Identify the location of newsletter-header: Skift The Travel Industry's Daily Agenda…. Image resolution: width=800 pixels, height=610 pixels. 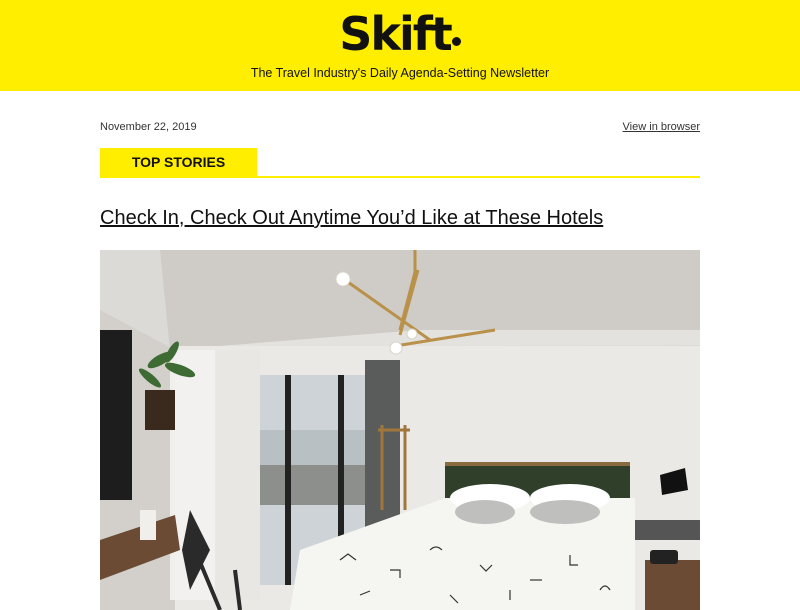
(400, 45).